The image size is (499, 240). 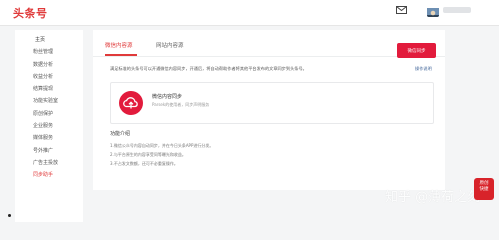 What do you see at coordinates (401, 10) in the screenshot?
I see `mail-icon` at bounding box center [401, 10].